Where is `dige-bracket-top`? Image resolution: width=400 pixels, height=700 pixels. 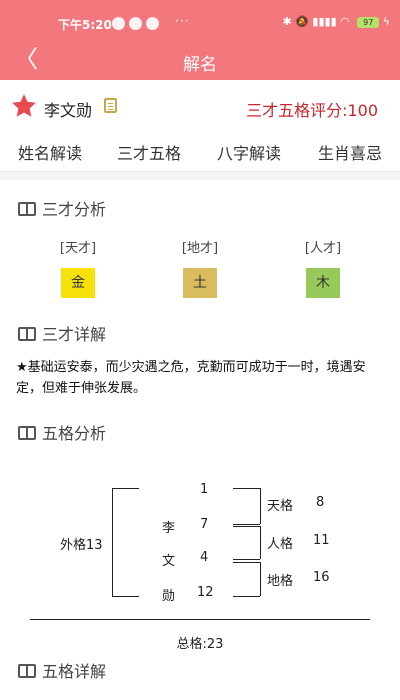 dige-bracket-top is located at coordinates (246, 562).